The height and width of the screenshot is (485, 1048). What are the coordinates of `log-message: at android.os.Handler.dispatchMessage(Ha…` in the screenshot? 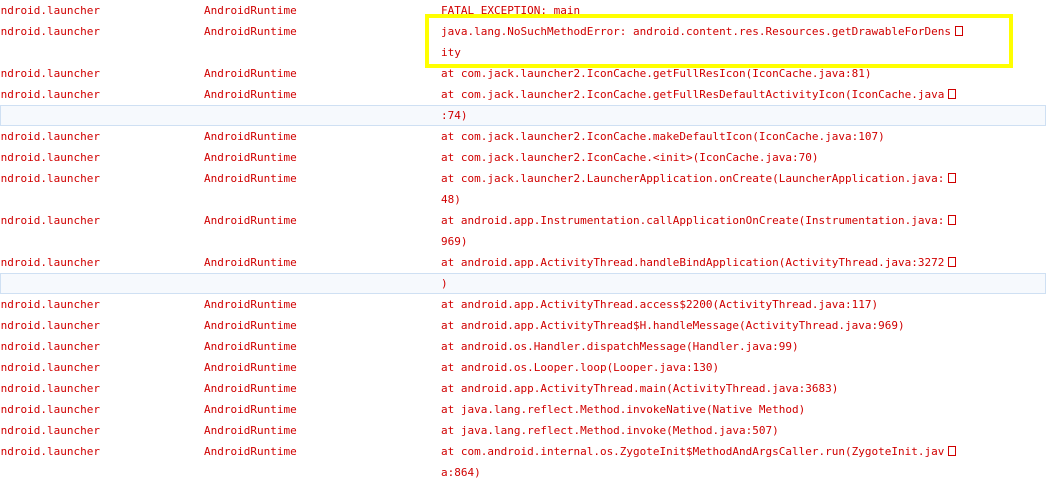 It's located at (620, 346).